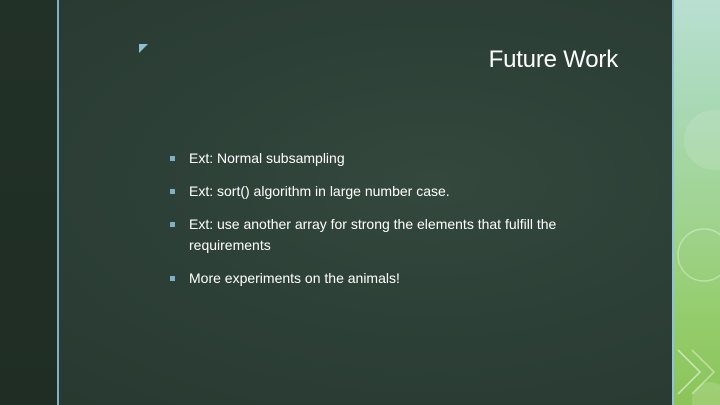  Describe the element at coordinates (294, 278) in the screenshot. I see `bullet-text: More experiments on the animals!` at that location.